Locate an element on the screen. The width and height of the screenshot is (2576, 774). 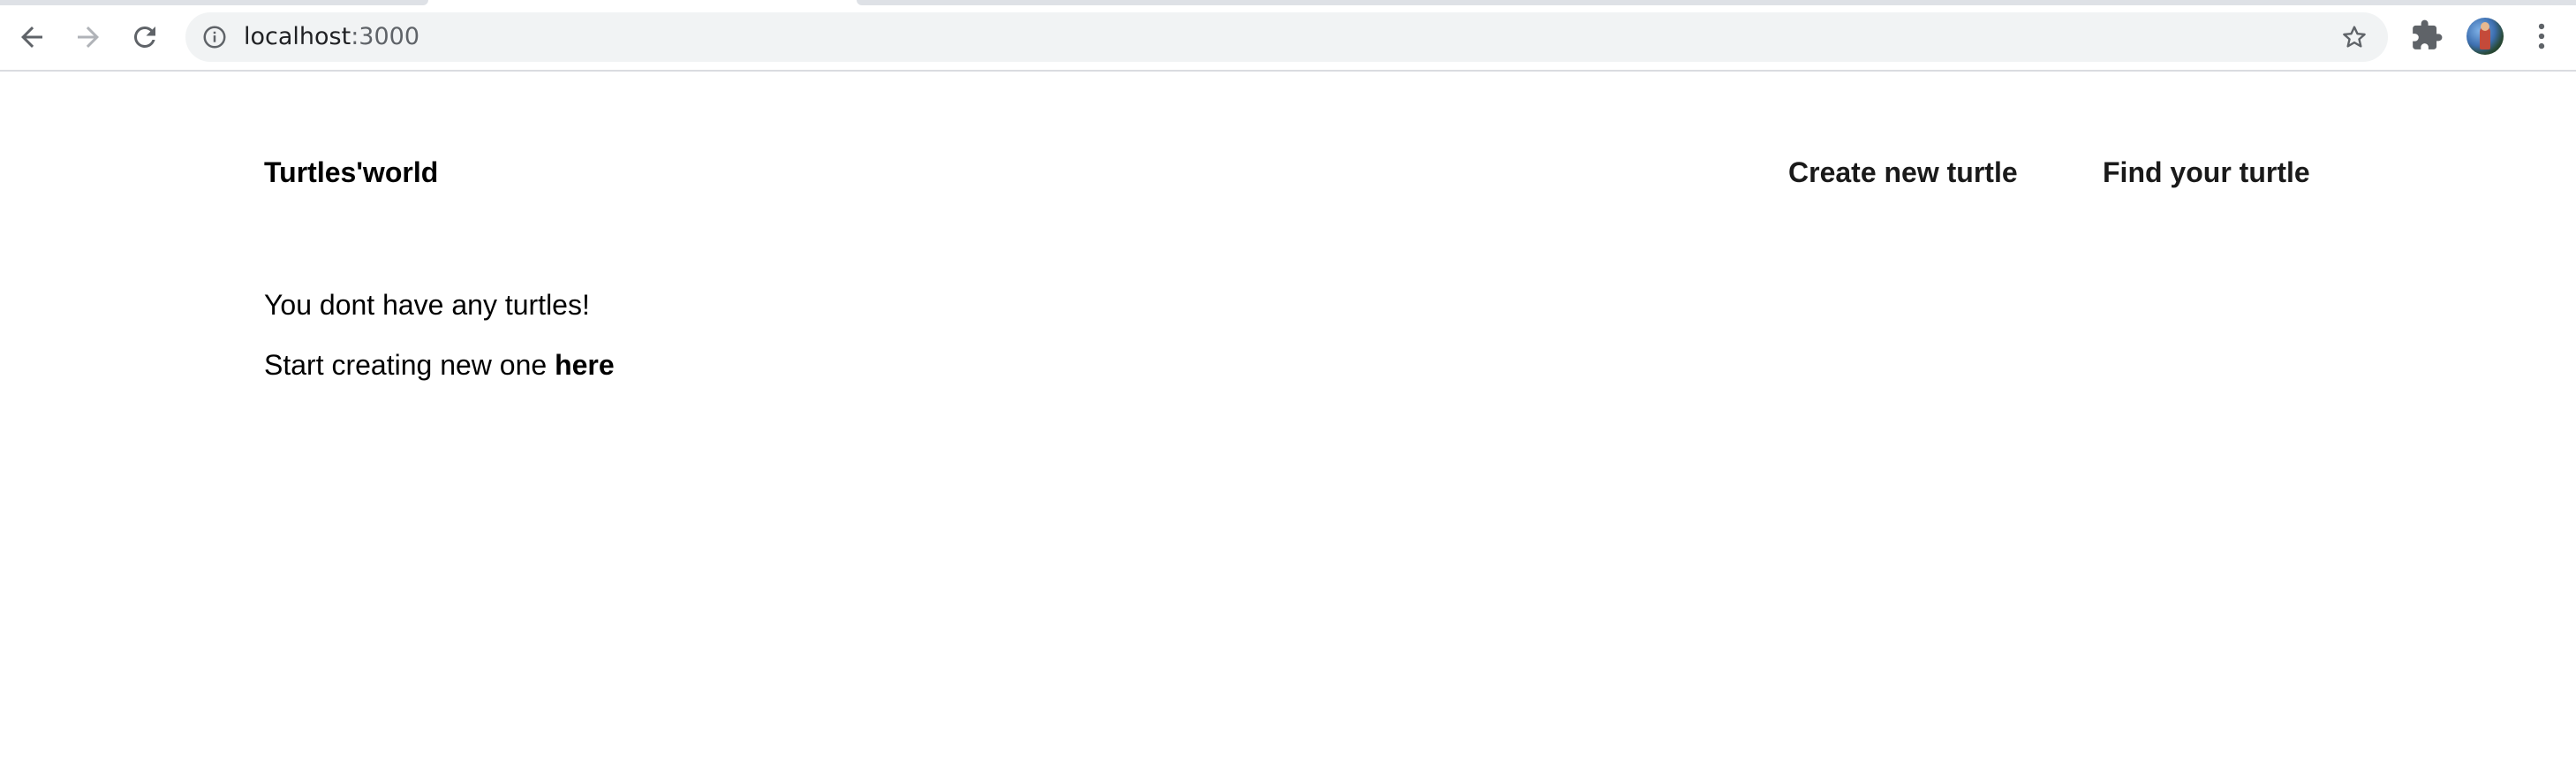
puzzle-icon is located at coordinates (2427, 35).